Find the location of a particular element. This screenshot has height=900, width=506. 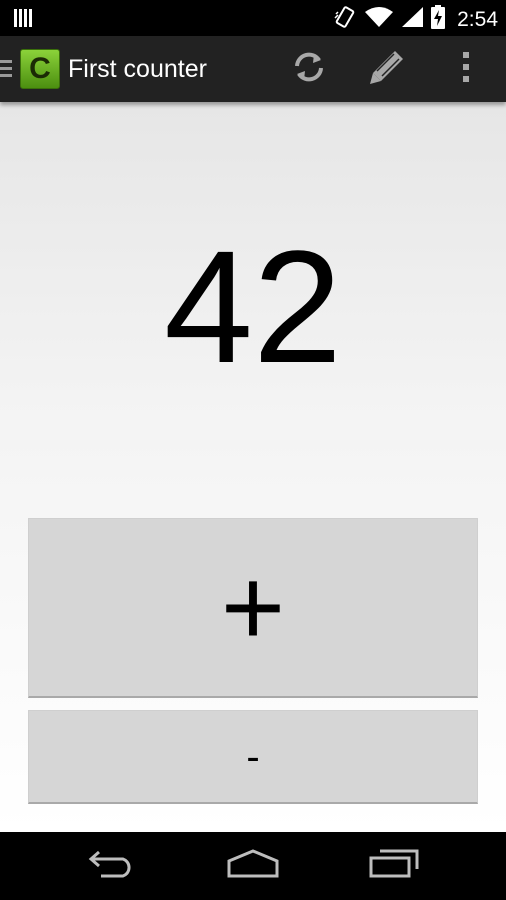

action-bar: C First counter is located at coordinates (253, 69).